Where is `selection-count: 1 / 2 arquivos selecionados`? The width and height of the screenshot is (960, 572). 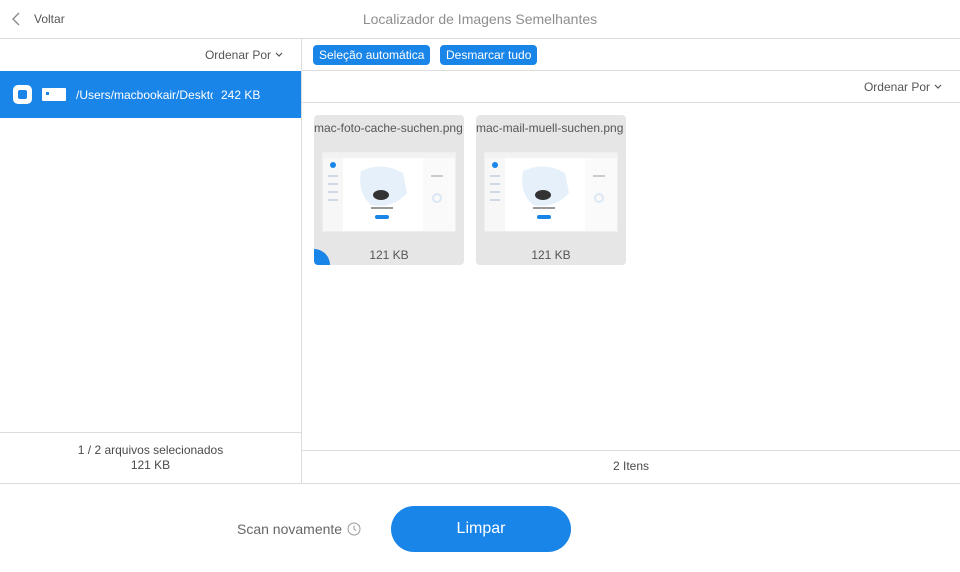
selection-count: 1 / 2 arquivos selecionados is located at coordinates (150, 450).